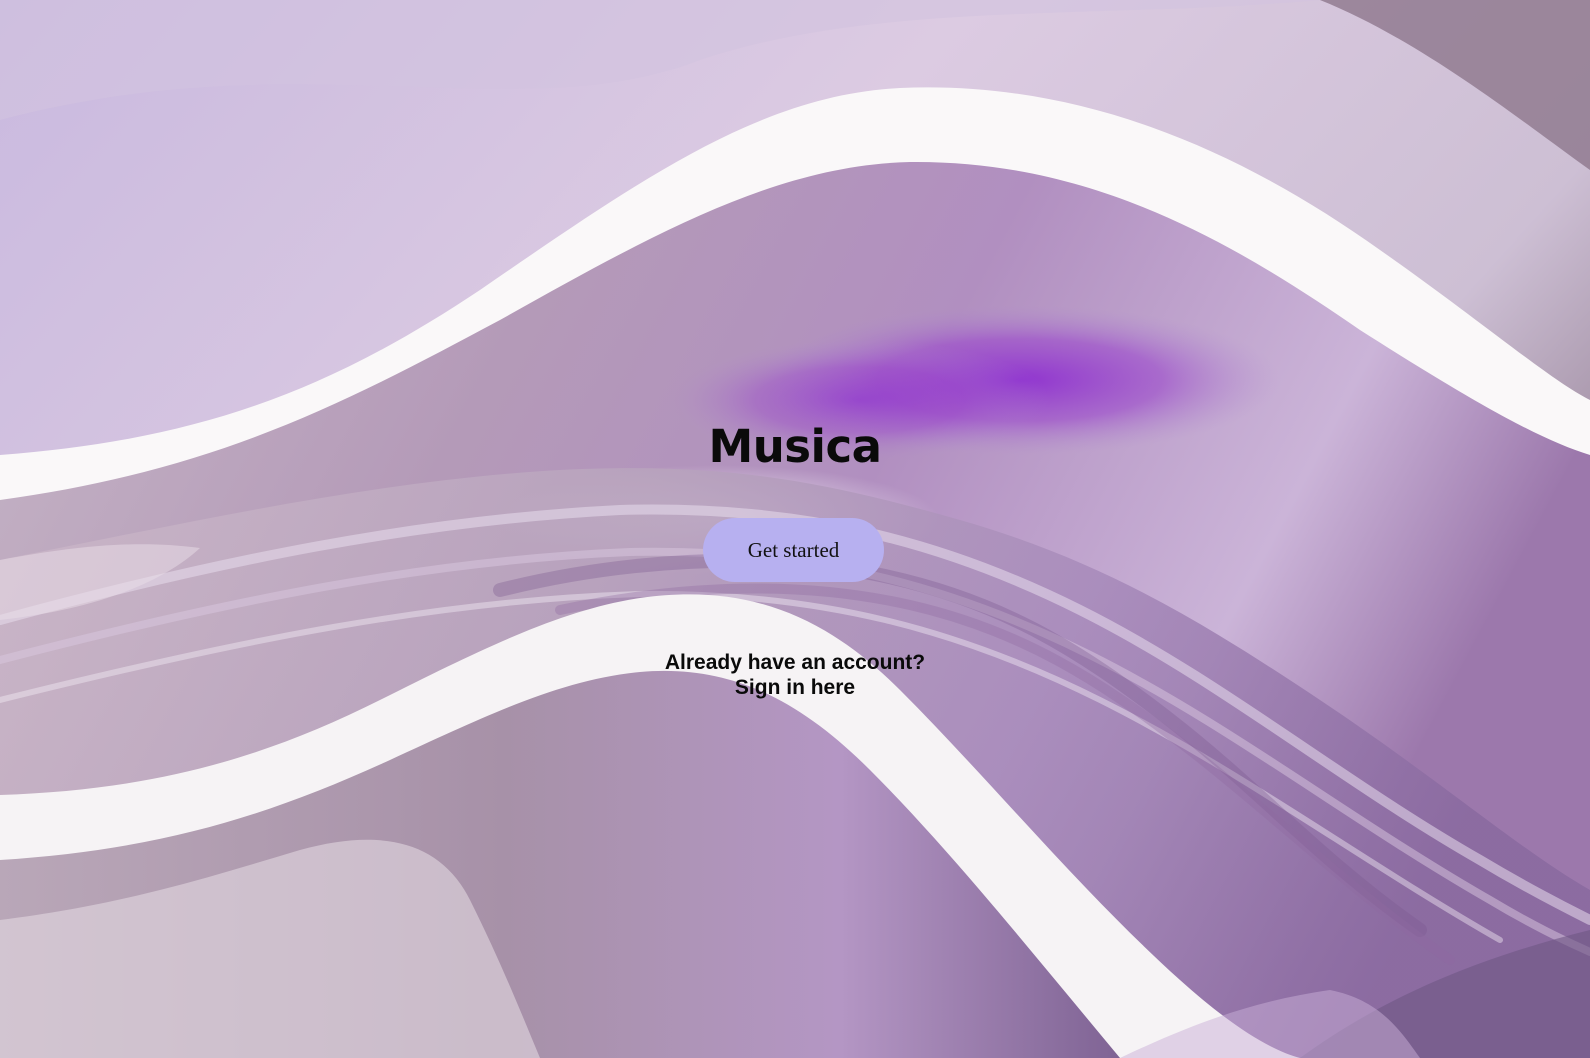 This screenshot has height=1058, width=1590. What do you see at coordinates (795, 662) in the screenshot?
I see `sign-in-question: Already have an account?` at bounding box center [795, 662].